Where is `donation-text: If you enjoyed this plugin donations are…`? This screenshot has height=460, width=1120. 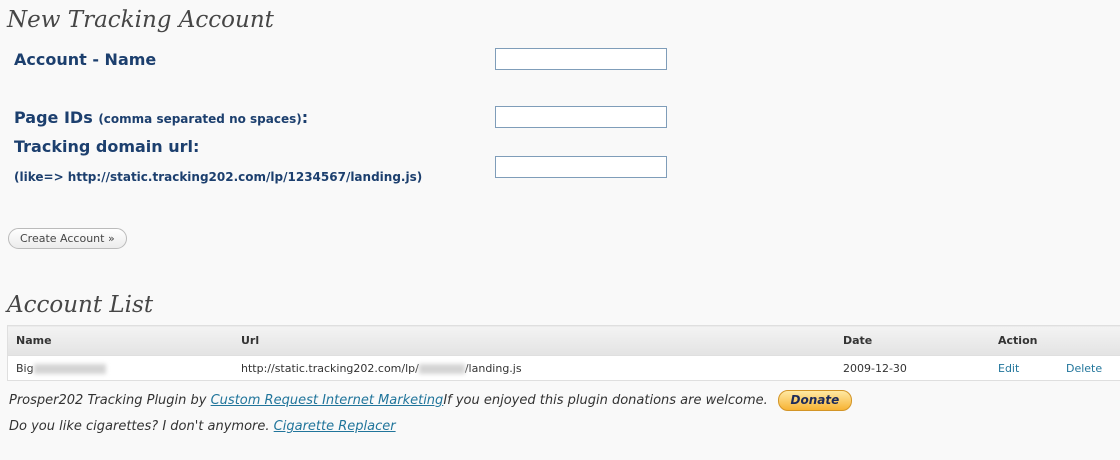
donation-text: If you enjoyed this plugin donations are… is located at coordinates (605, 400).